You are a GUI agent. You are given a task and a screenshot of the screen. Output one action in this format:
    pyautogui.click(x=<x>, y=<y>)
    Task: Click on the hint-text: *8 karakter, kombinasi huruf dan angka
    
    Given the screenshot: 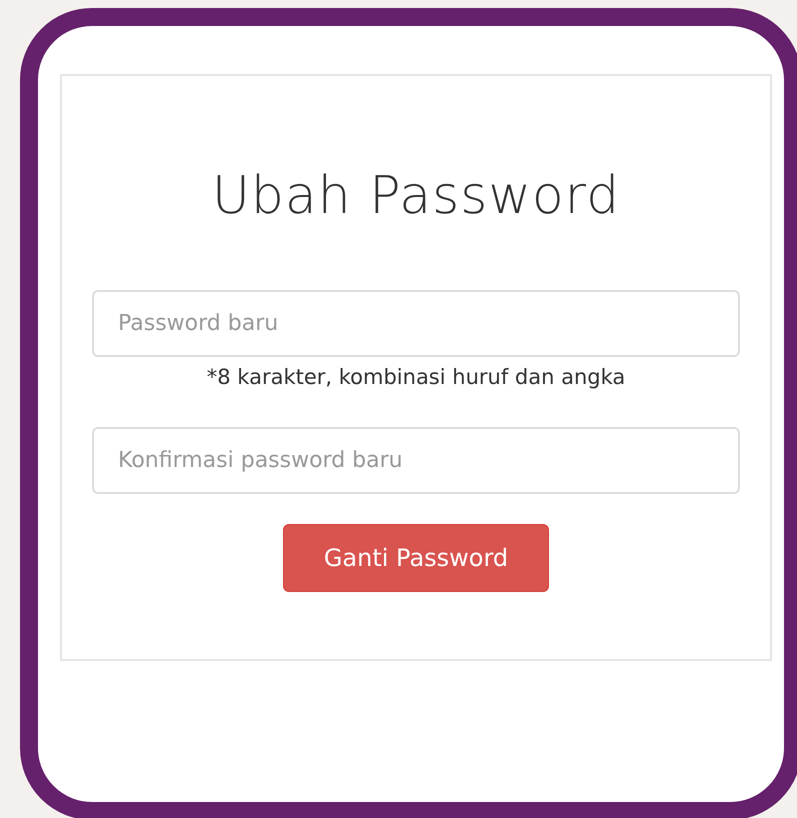 What is the action you would take?
    pyautogui.click(x=416, y=377)
    